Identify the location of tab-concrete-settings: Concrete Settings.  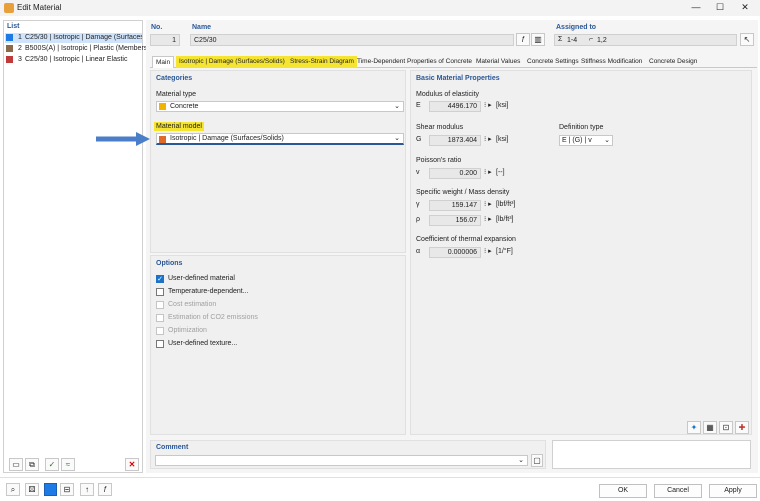
(553, 62).